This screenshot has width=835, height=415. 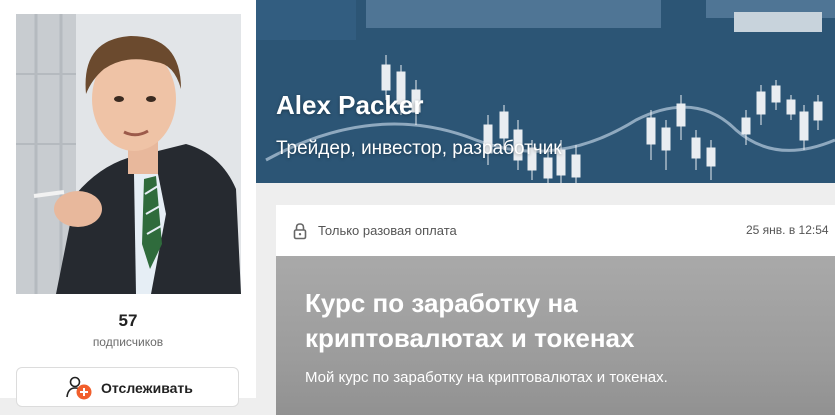 I want to click on creator-name: Alex Packer, so click(x=350, y=105).